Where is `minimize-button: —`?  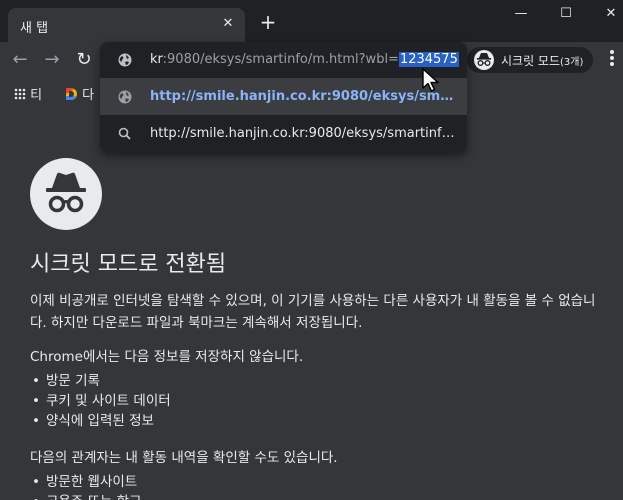
minimize-button: — is located at coordinates (521, 14).